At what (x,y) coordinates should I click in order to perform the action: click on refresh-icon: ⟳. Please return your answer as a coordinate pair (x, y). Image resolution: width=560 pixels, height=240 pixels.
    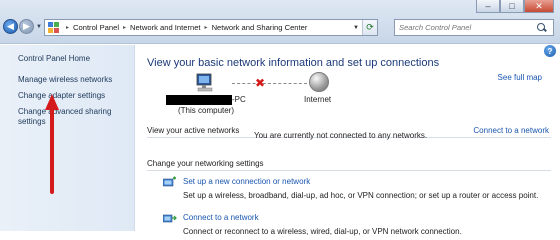
    Looking at the image, I should click on (369, 27).